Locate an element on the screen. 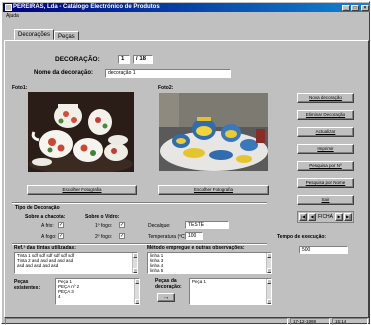 The height and width of the screenshot is (325, 371). pecas-decoracao-scrollbar is located at coordinates (268, 291).